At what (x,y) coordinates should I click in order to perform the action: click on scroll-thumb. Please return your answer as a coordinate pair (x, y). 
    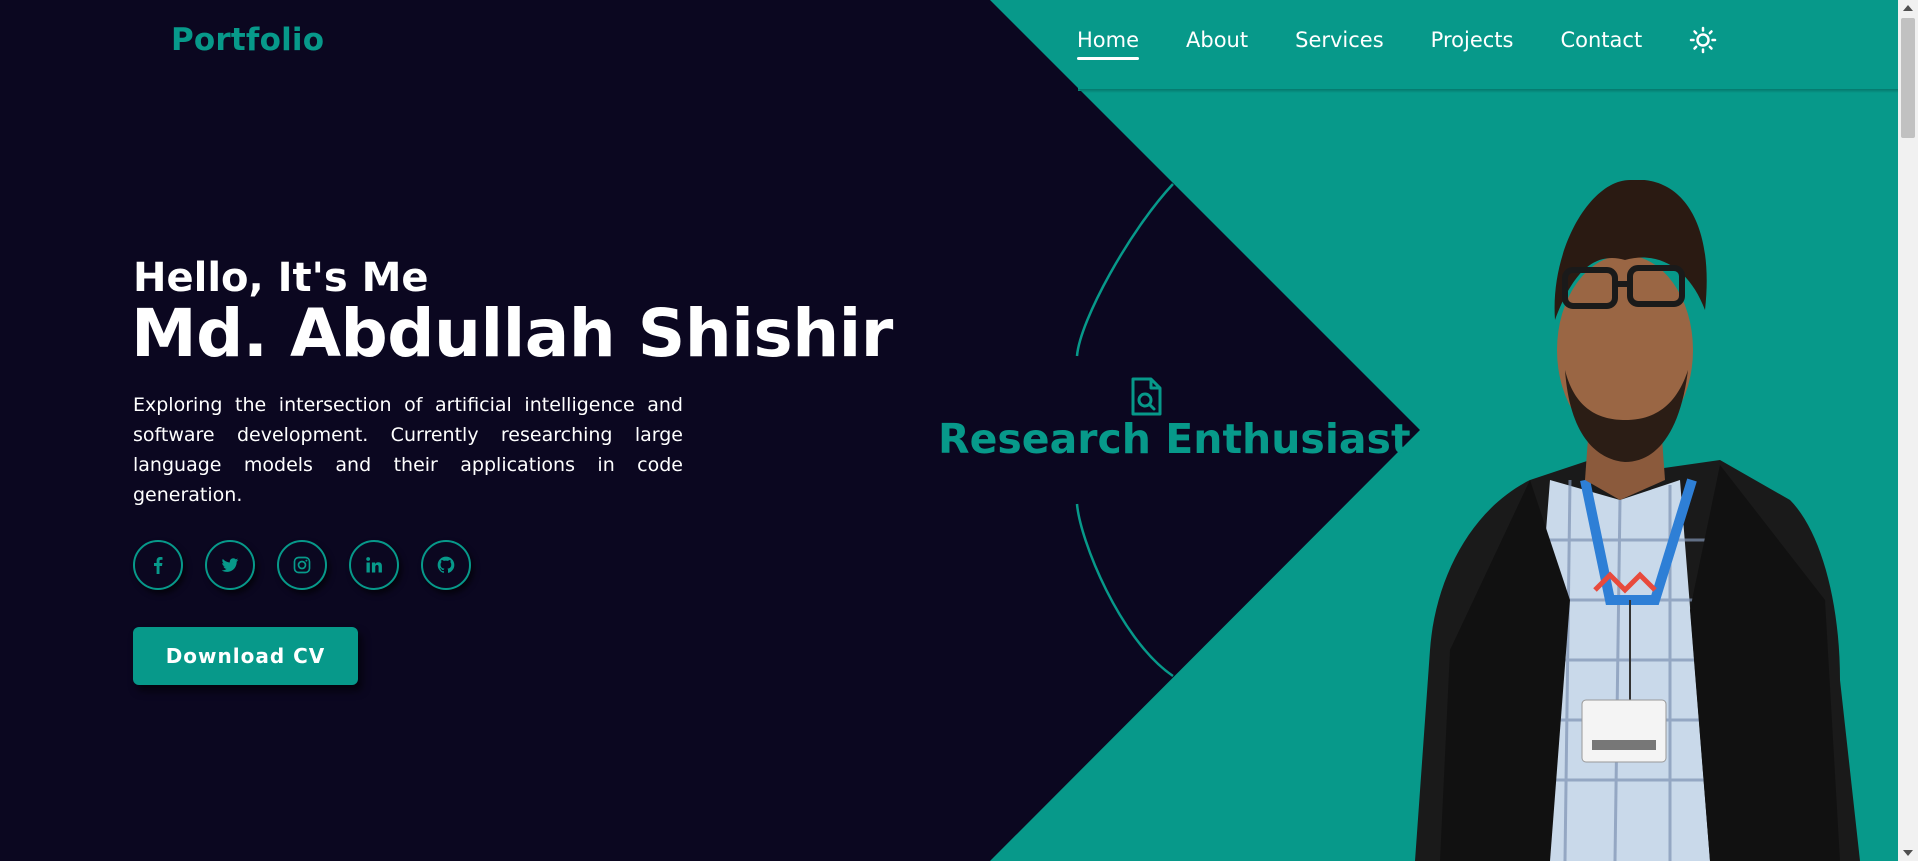
    Looking at the image, I should click on (1908, 78).